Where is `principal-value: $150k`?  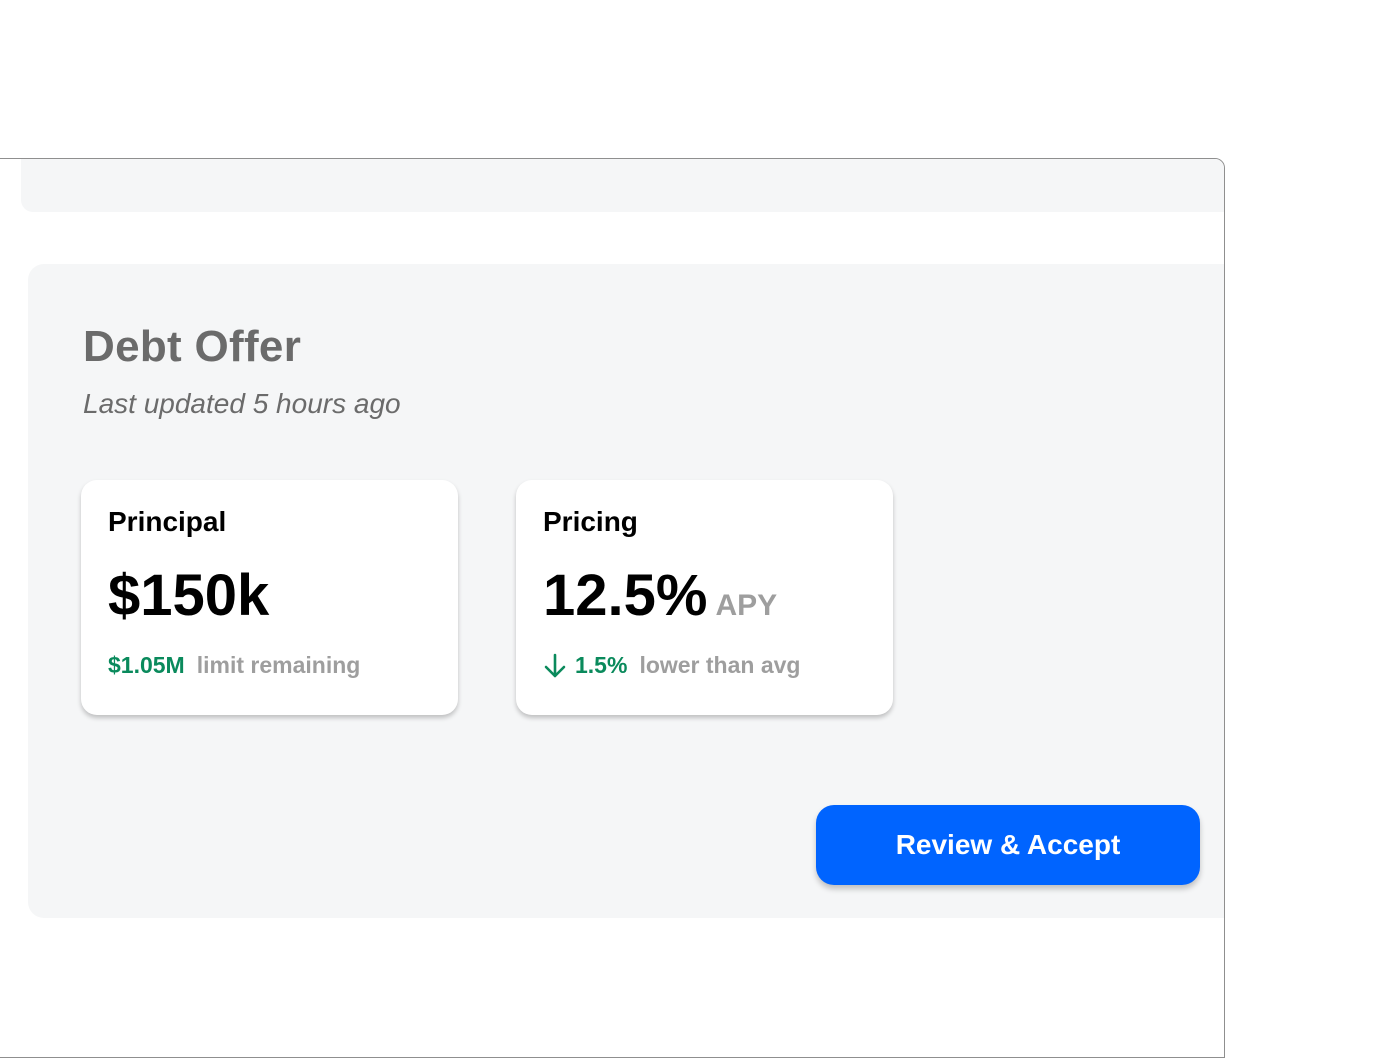
principal-value: $150k is located at coordinates (189, 595).